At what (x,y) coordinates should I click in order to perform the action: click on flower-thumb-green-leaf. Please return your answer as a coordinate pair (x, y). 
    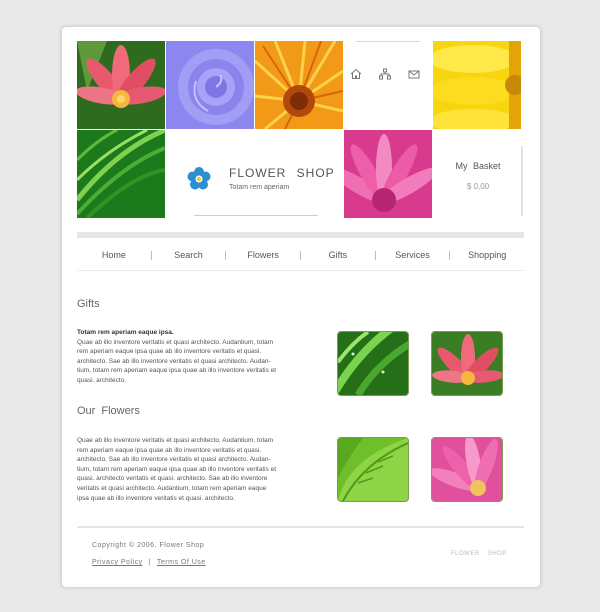
    Looking at the image, I should click on (373, 469).